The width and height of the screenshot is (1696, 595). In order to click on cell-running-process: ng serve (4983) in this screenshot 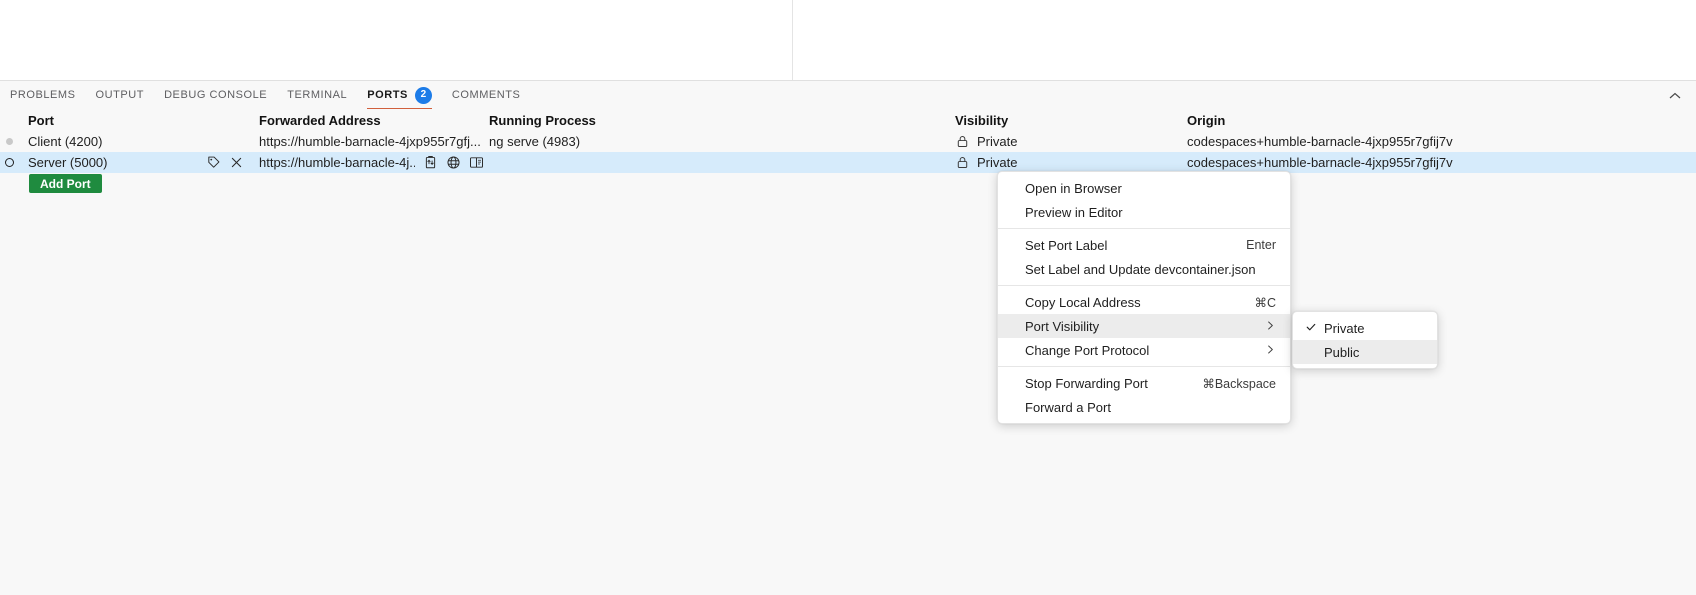, I will do `click(535, 141)`.